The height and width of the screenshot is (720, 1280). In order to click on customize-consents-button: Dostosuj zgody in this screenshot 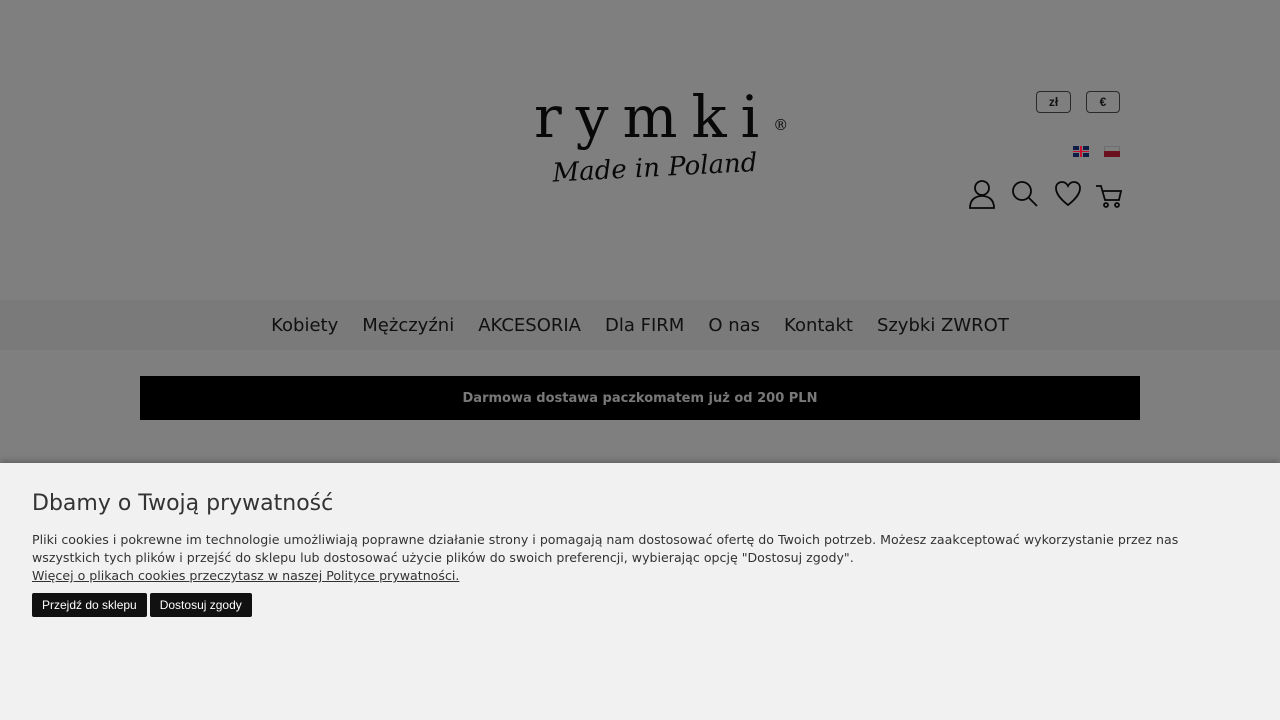, I will do `click(200, 605)`.